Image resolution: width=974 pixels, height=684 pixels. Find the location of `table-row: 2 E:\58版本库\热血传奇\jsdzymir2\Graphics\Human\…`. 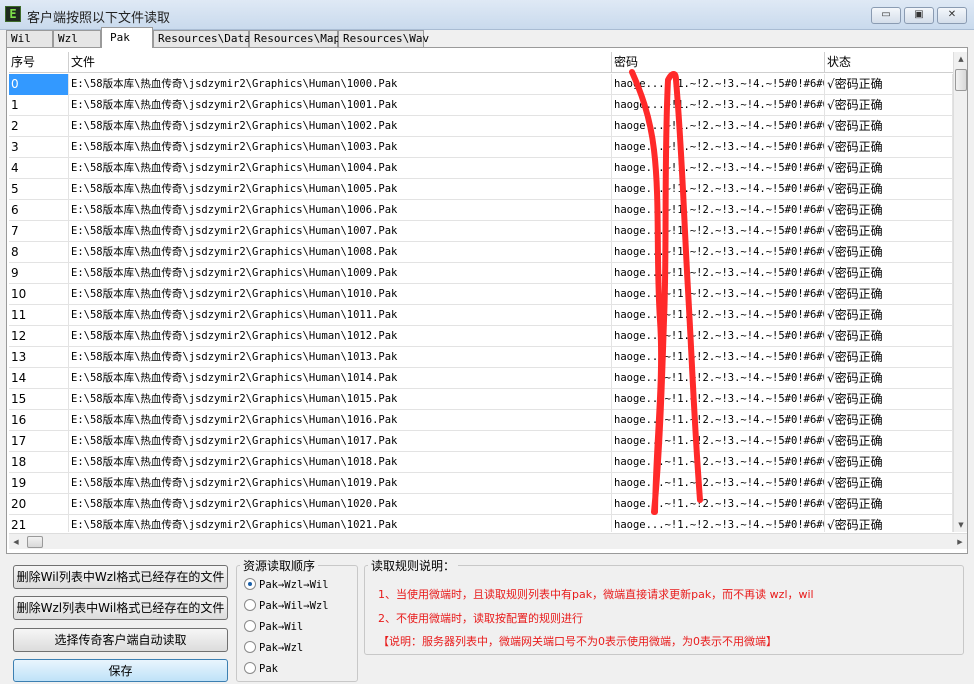

table-row: 2 E:\58版本库\热血传奇\jsdzymir2\Graphics\Human\… is located at coordinates (481, 126).